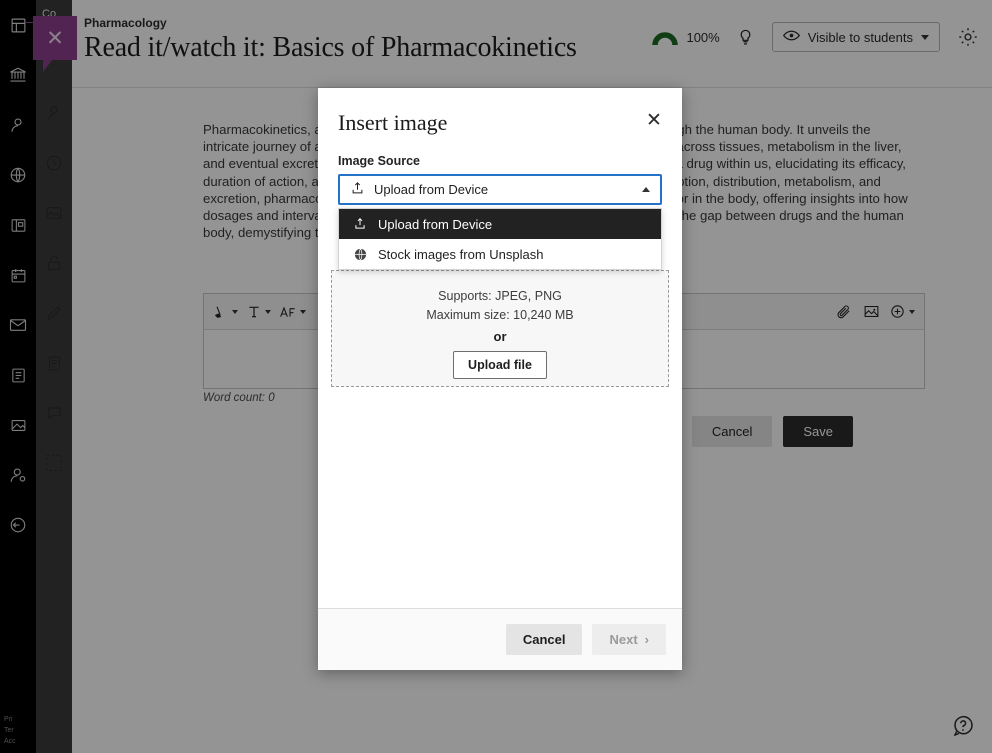  What do you see at coordinates (500, 365) in the screenshot?
I see `upload-file-button: Upload file` at bounding box center [500, 365].